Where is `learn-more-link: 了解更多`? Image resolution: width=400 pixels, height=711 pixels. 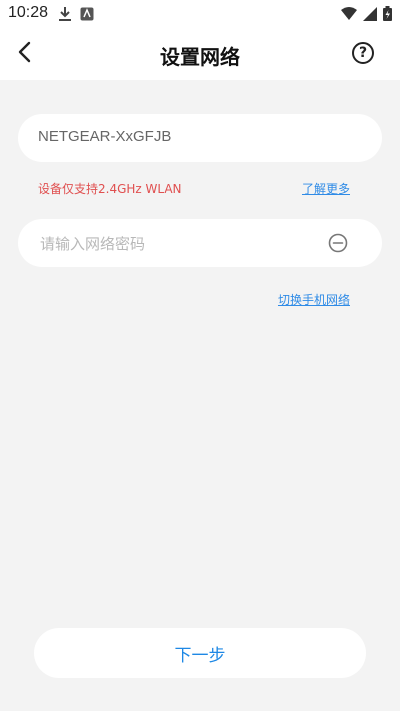
learn-more-link: 了解更多 is located at coordinates (326, 188).